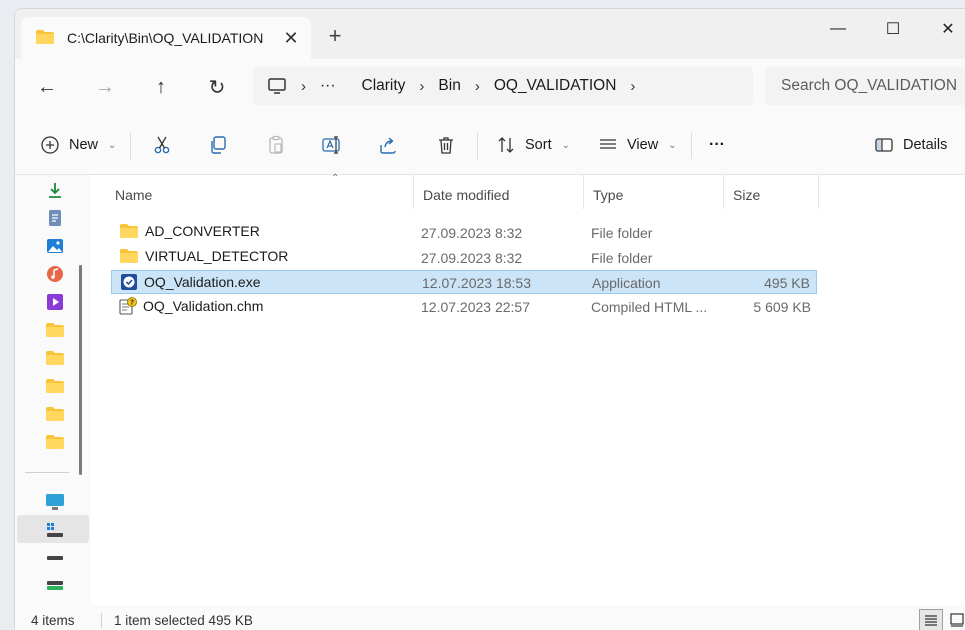 This screenshot has width=965, height=630. What do you see at coordinates (608, 145) in the screenshot?
I see `view-list-icon` at bounding box center [608, 145].